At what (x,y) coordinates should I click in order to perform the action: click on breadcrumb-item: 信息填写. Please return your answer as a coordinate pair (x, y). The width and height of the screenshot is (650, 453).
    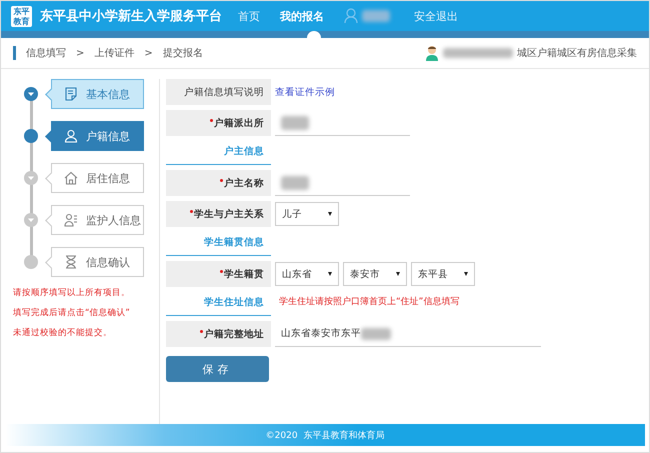
    Looking at the image, I should click on (46, 53).